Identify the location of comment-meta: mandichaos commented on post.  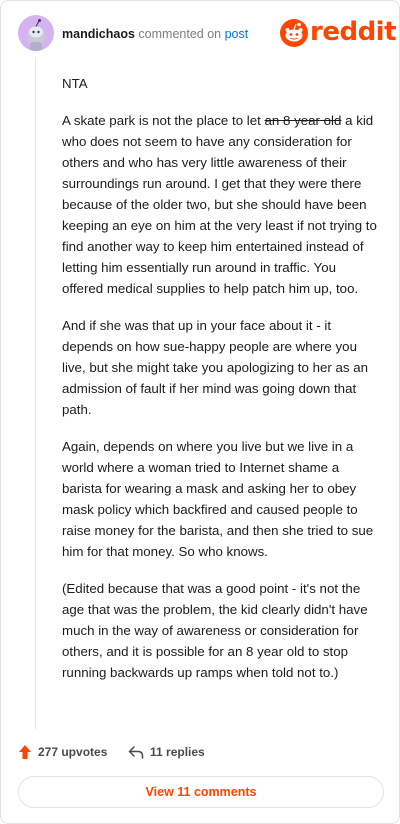
(155, 34).